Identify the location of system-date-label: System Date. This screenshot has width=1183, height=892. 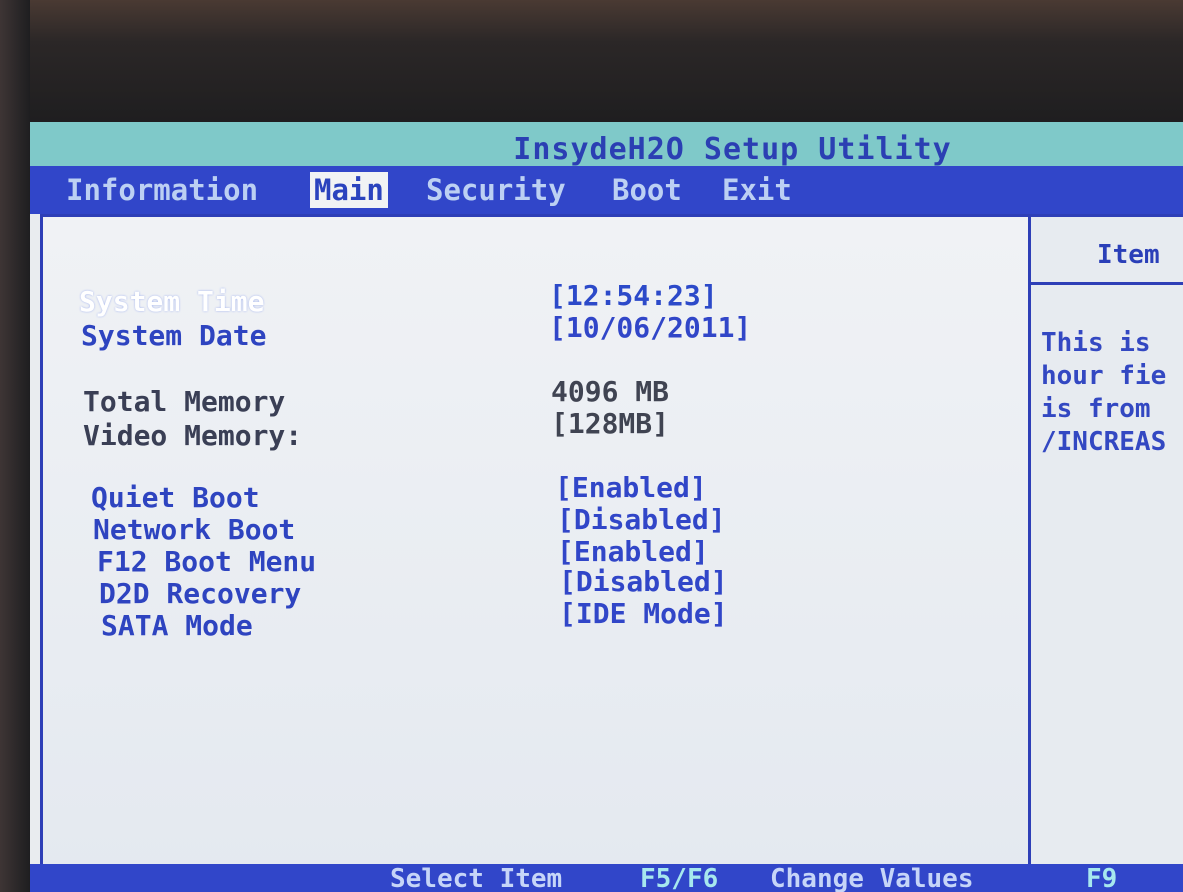
(173, 335).